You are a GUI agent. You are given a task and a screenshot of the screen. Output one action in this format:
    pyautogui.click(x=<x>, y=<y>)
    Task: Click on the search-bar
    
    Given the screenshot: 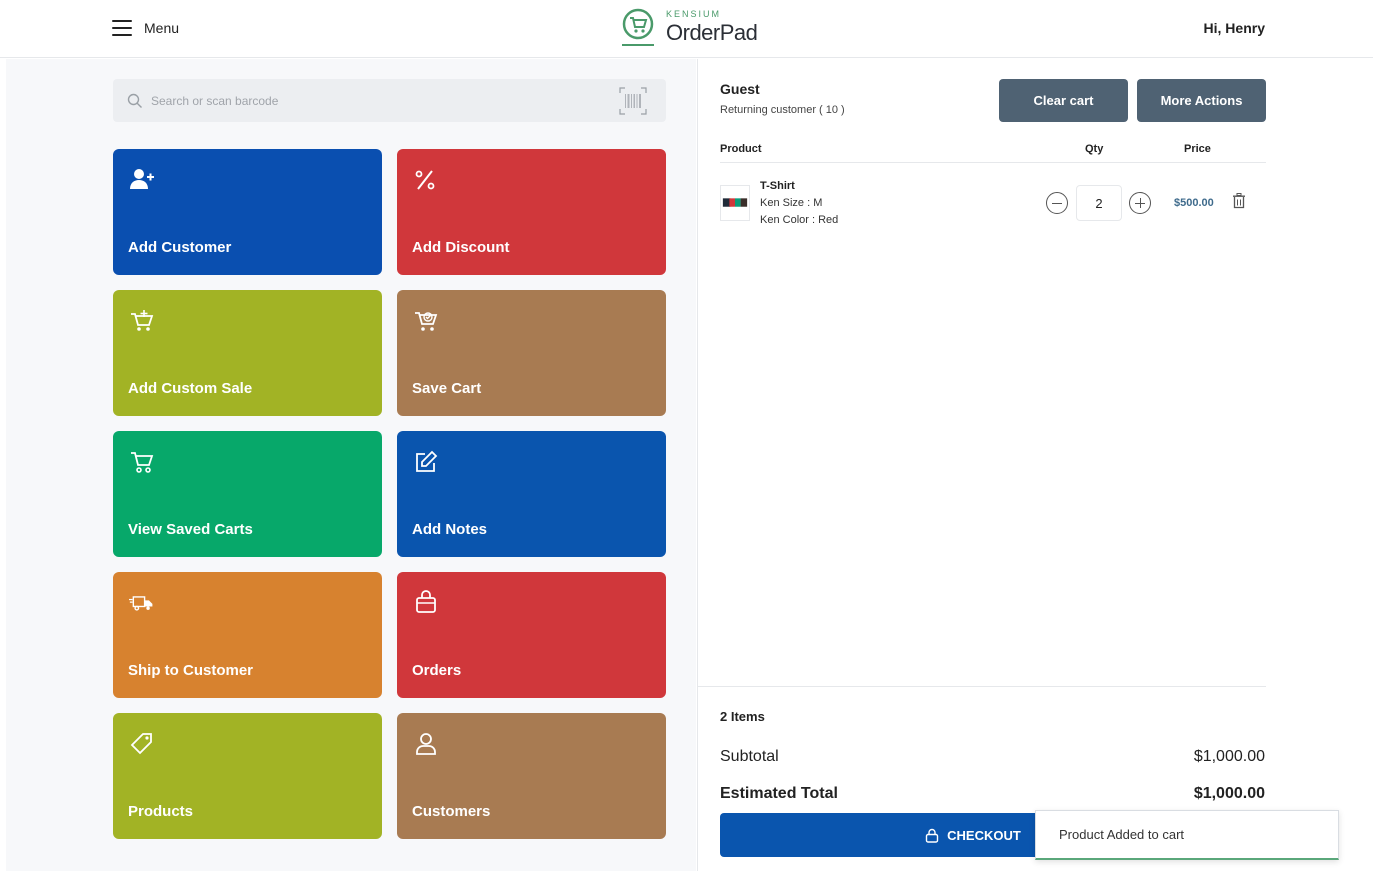 What is the action you would take?
    pyautogui.click(x=389, y=100)
    